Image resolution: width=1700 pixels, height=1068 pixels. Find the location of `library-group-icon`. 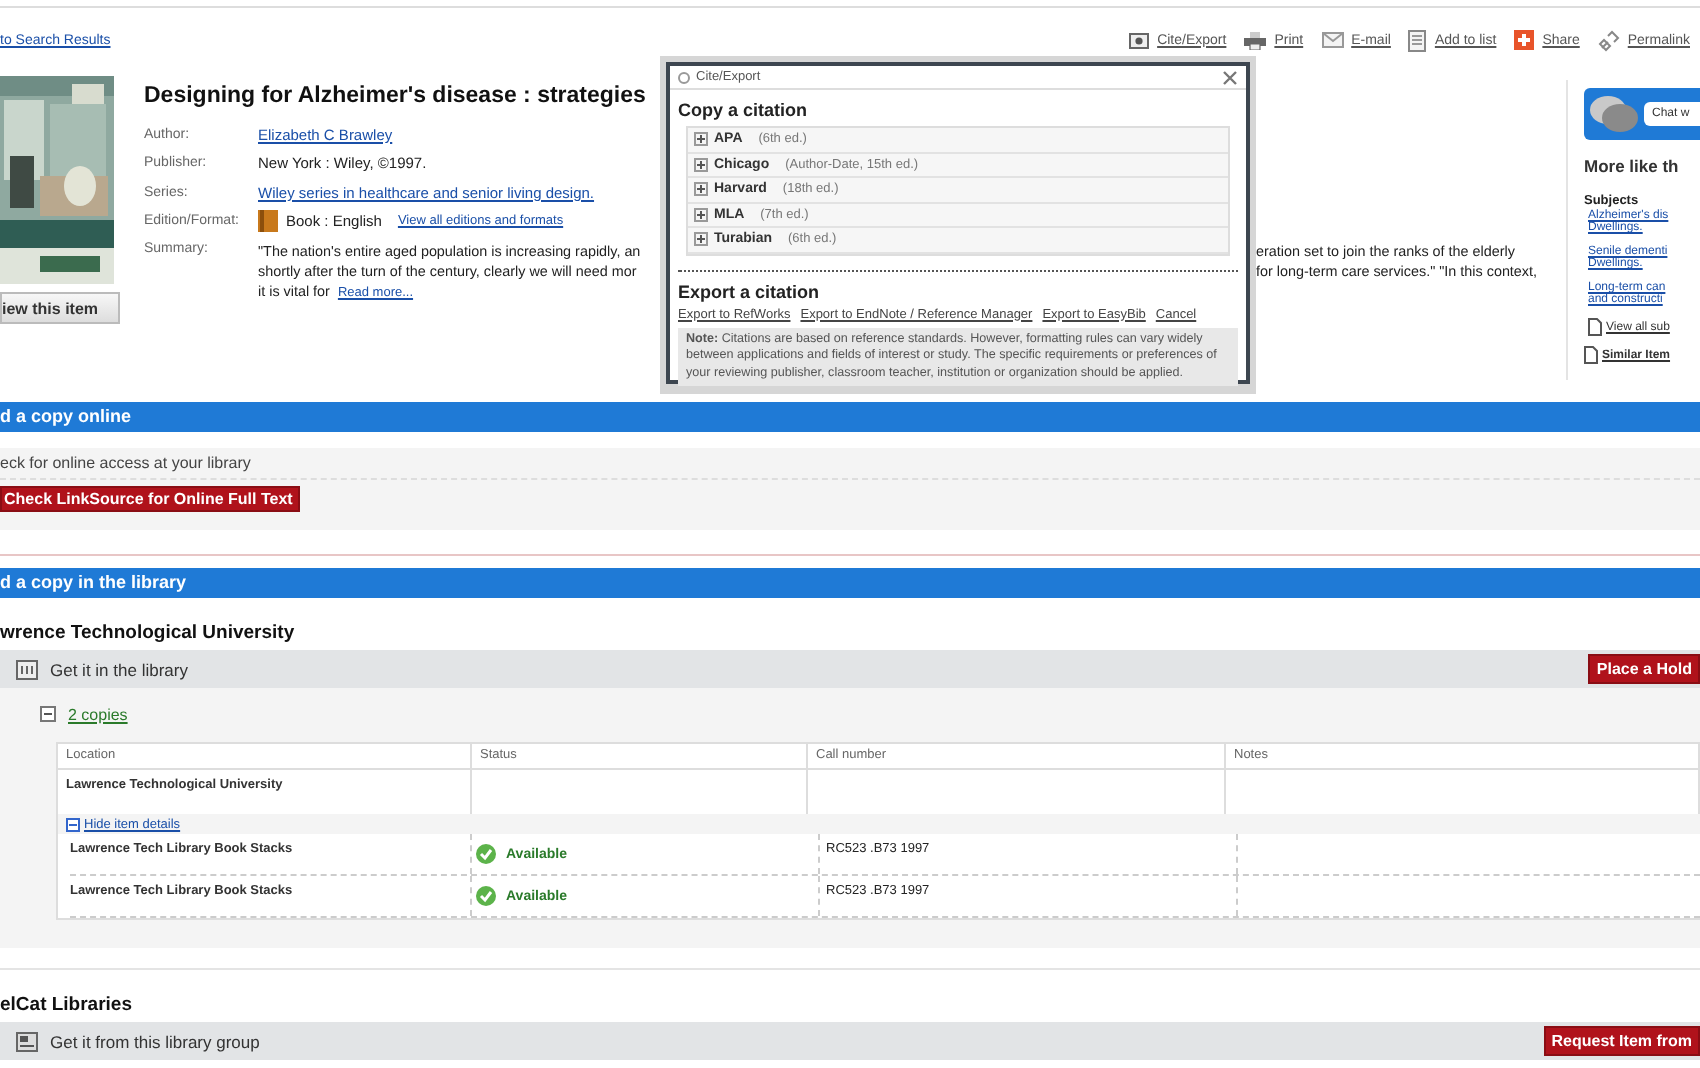

library-group-icon is located at coordinates (27, 1041).